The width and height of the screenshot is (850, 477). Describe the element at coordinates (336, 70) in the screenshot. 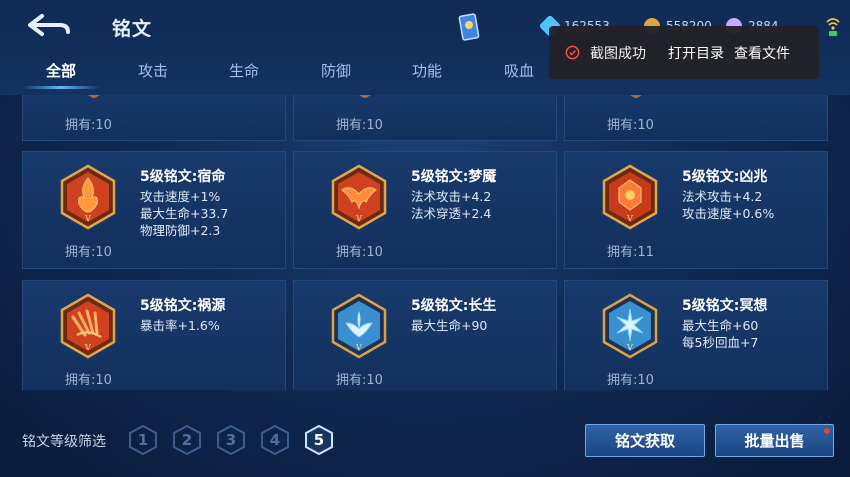

I see `tab-defense: 防御` at that location.